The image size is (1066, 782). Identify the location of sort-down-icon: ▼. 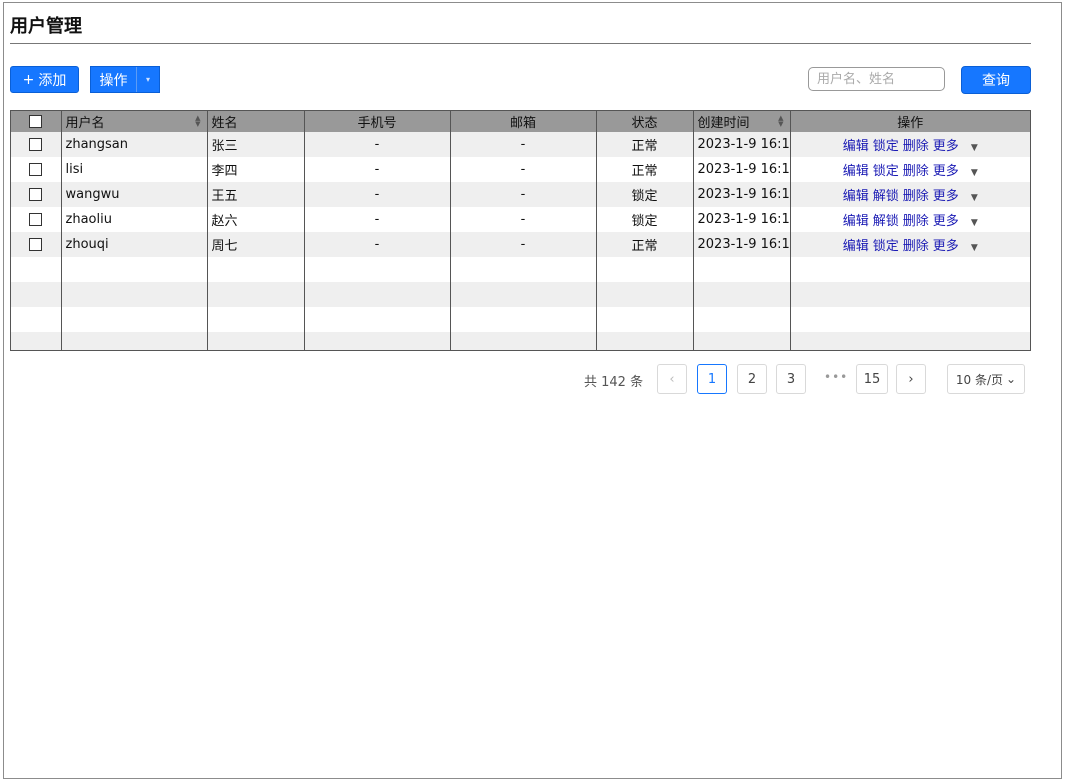
(198, 124).